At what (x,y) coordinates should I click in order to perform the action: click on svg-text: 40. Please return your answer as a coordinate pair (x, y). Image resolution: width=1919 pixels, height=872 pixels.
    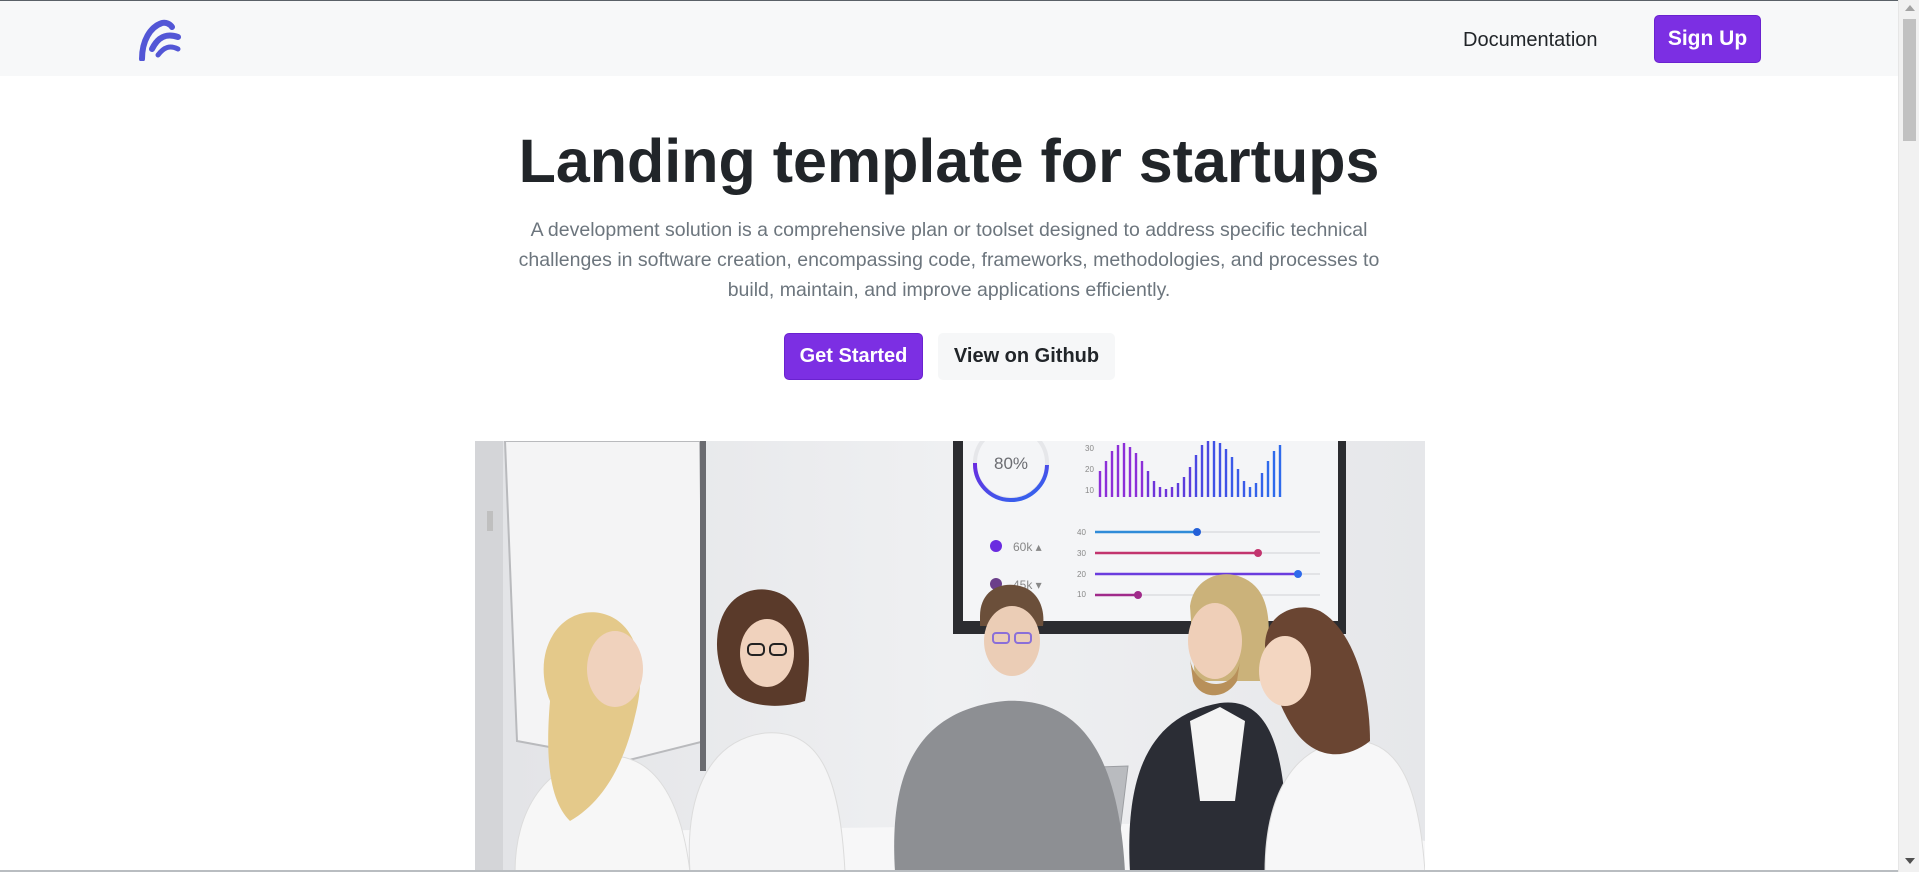
    Looking at the image, I should click on (1081, 532).